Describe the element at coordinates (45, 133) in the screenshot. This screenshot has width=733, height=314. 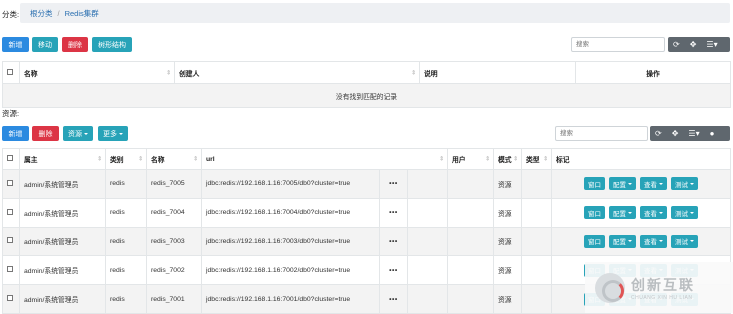
I see `resource-delete-button: 删除` at that location.